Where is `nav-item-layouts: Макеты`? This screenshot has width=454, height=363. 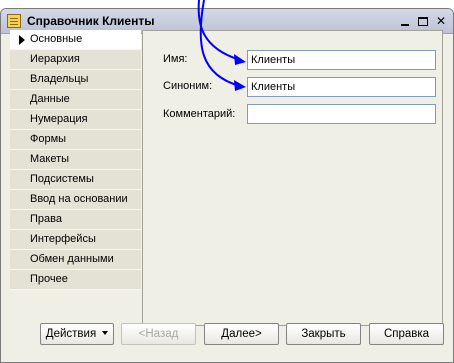
nav-item-layouts: Макеты is located at coordinates (75, 160).